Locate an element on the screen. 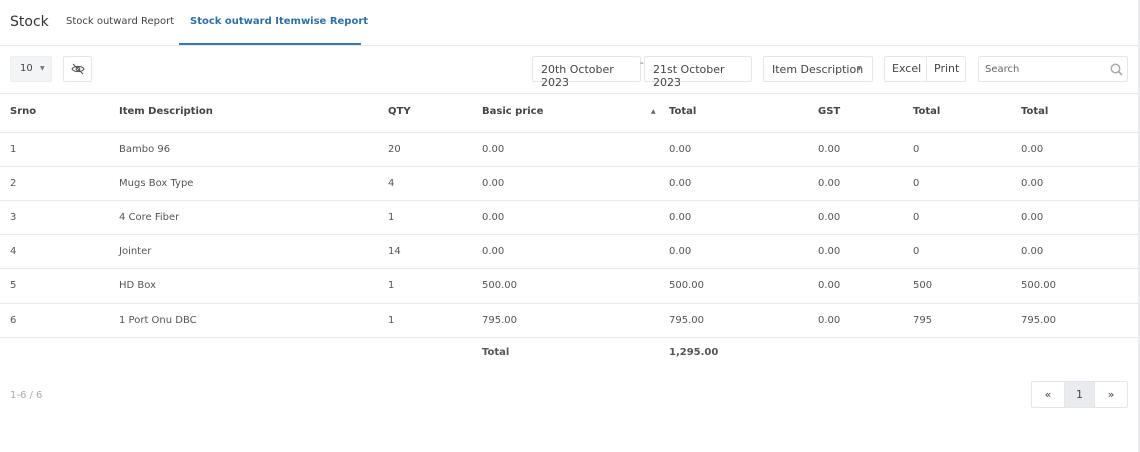 The image size is (1140, 452). cell-qty: 20 is located at coordinates (394, 149).